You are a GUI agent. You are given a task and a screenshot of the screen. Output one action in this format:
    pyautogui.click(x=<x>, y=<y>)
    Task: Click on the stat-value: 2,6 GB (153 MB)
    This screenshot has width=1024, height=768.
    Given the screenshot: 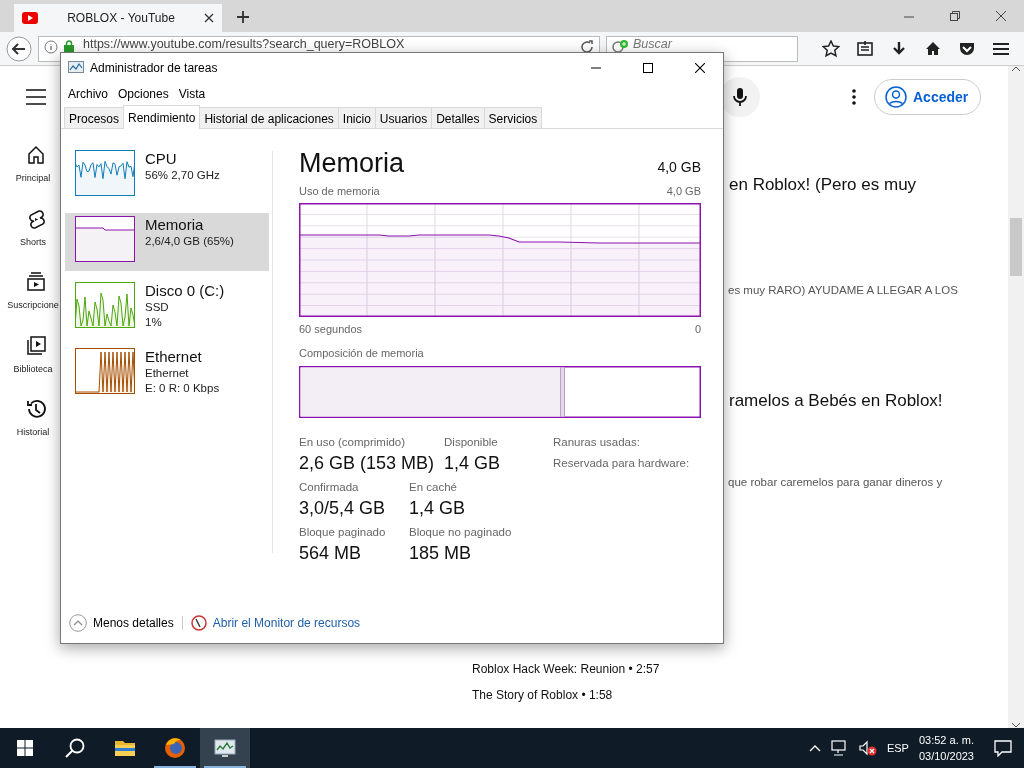 What is the action you would take?
    pyautogui.click(x=367, y=463)
    